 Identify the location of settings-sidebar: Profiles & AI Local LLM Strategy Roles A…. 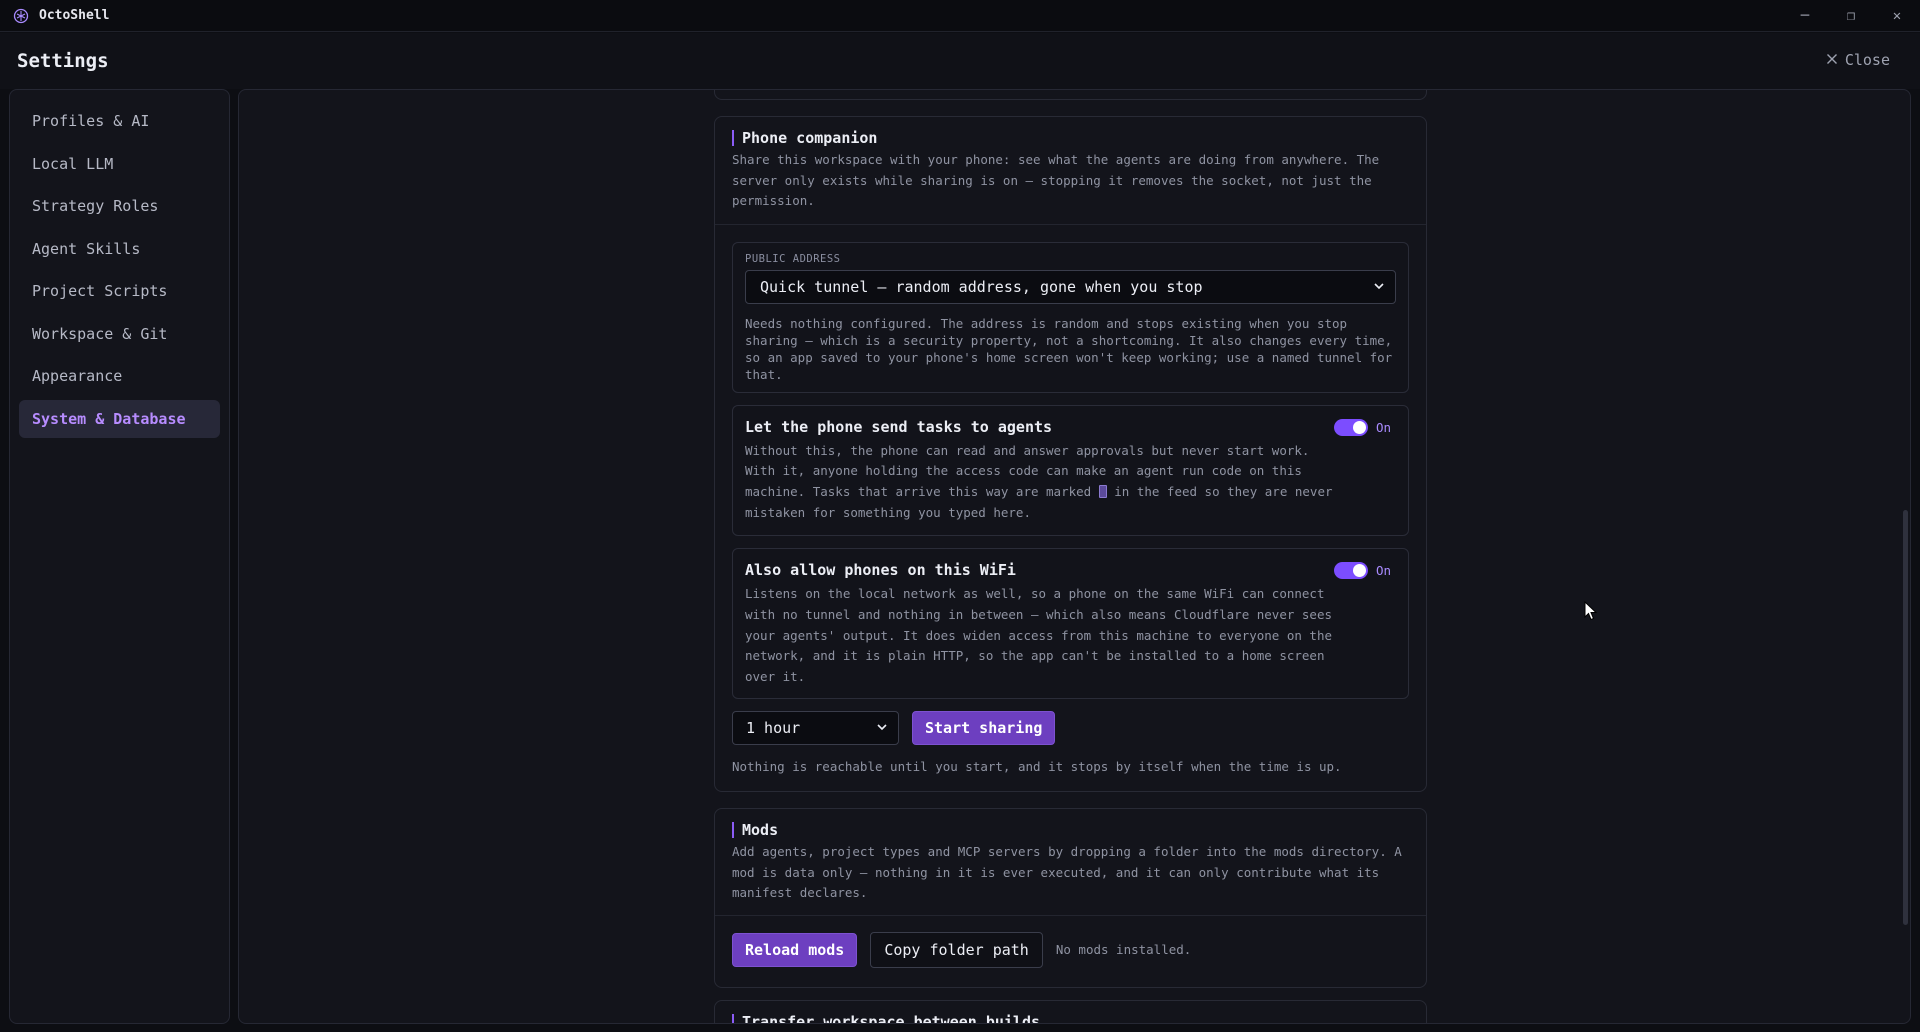
(119, 556).